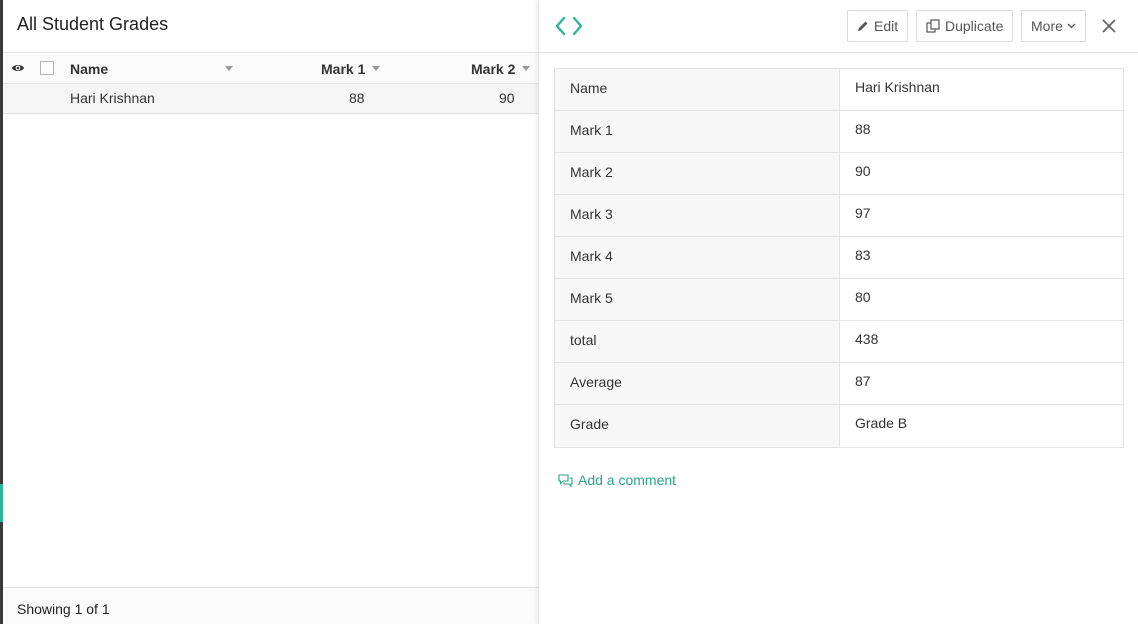  Describe the element at coordinates (867, 339) in the screenshot. I see `field-value: 438` at that location.